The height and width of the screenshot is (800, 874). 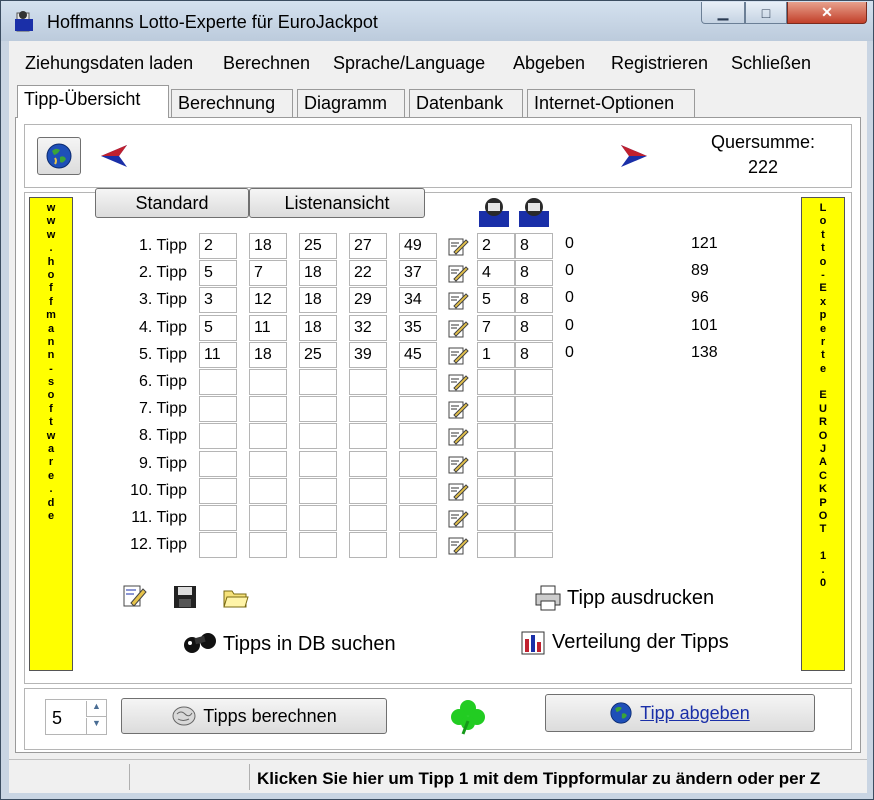 I want to click on tipp-number-cell: 34, so click(x=418, y=300).